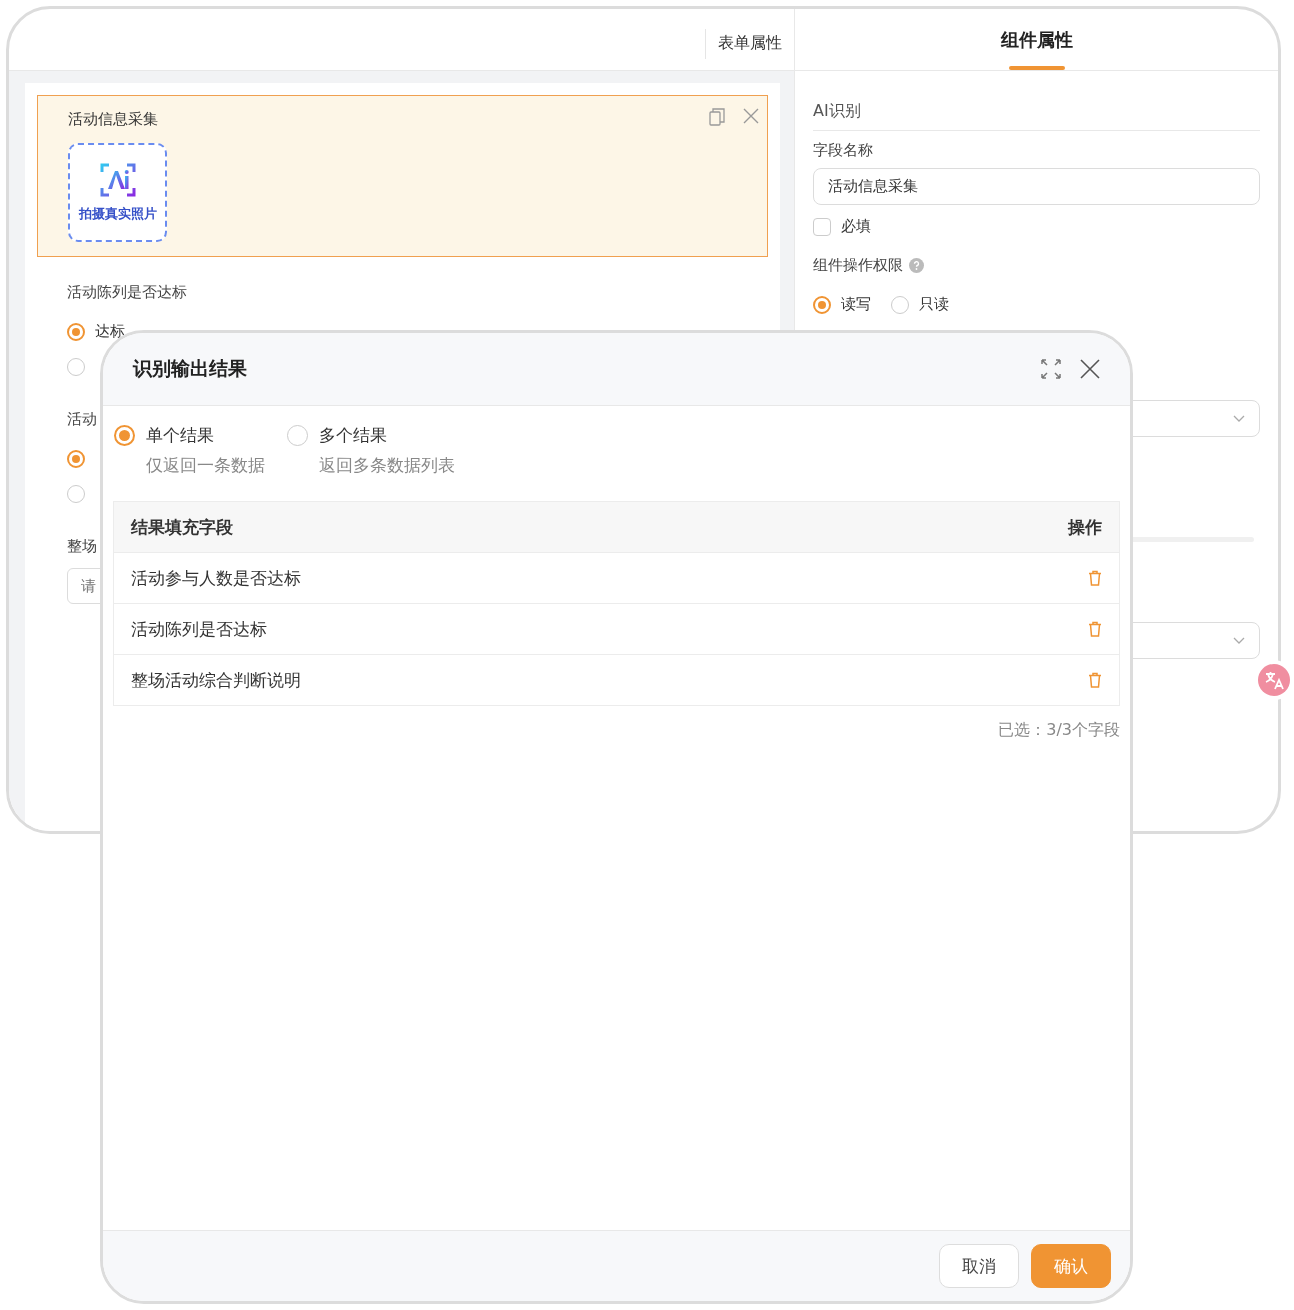  Describe the element at coordinates (858, 265) in the screenshot. I see `field-label: 组件操作权限` at that location.